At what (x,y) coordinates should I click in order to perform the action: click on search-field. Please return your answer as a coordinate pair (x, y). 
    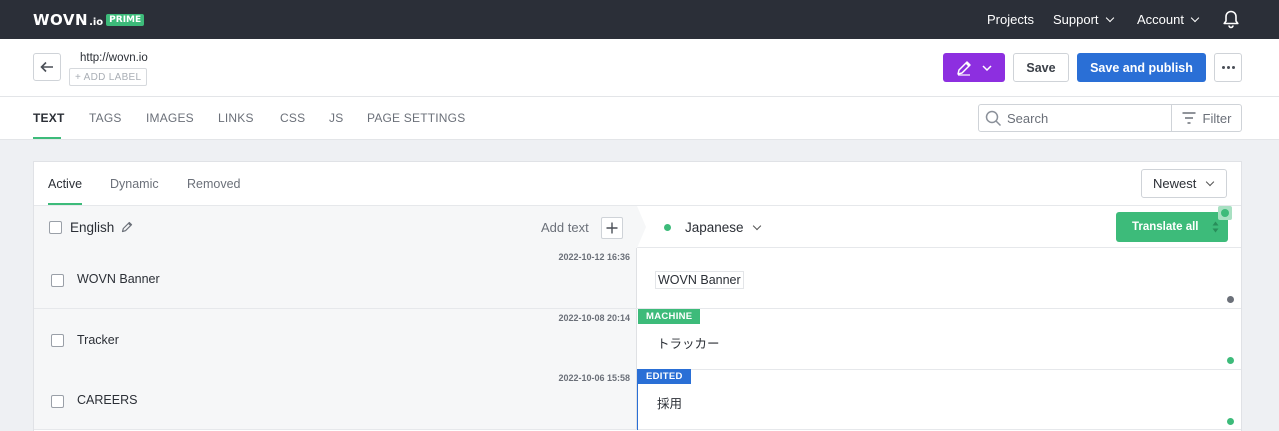
    Looking at the image, I should click on (1075, 118).